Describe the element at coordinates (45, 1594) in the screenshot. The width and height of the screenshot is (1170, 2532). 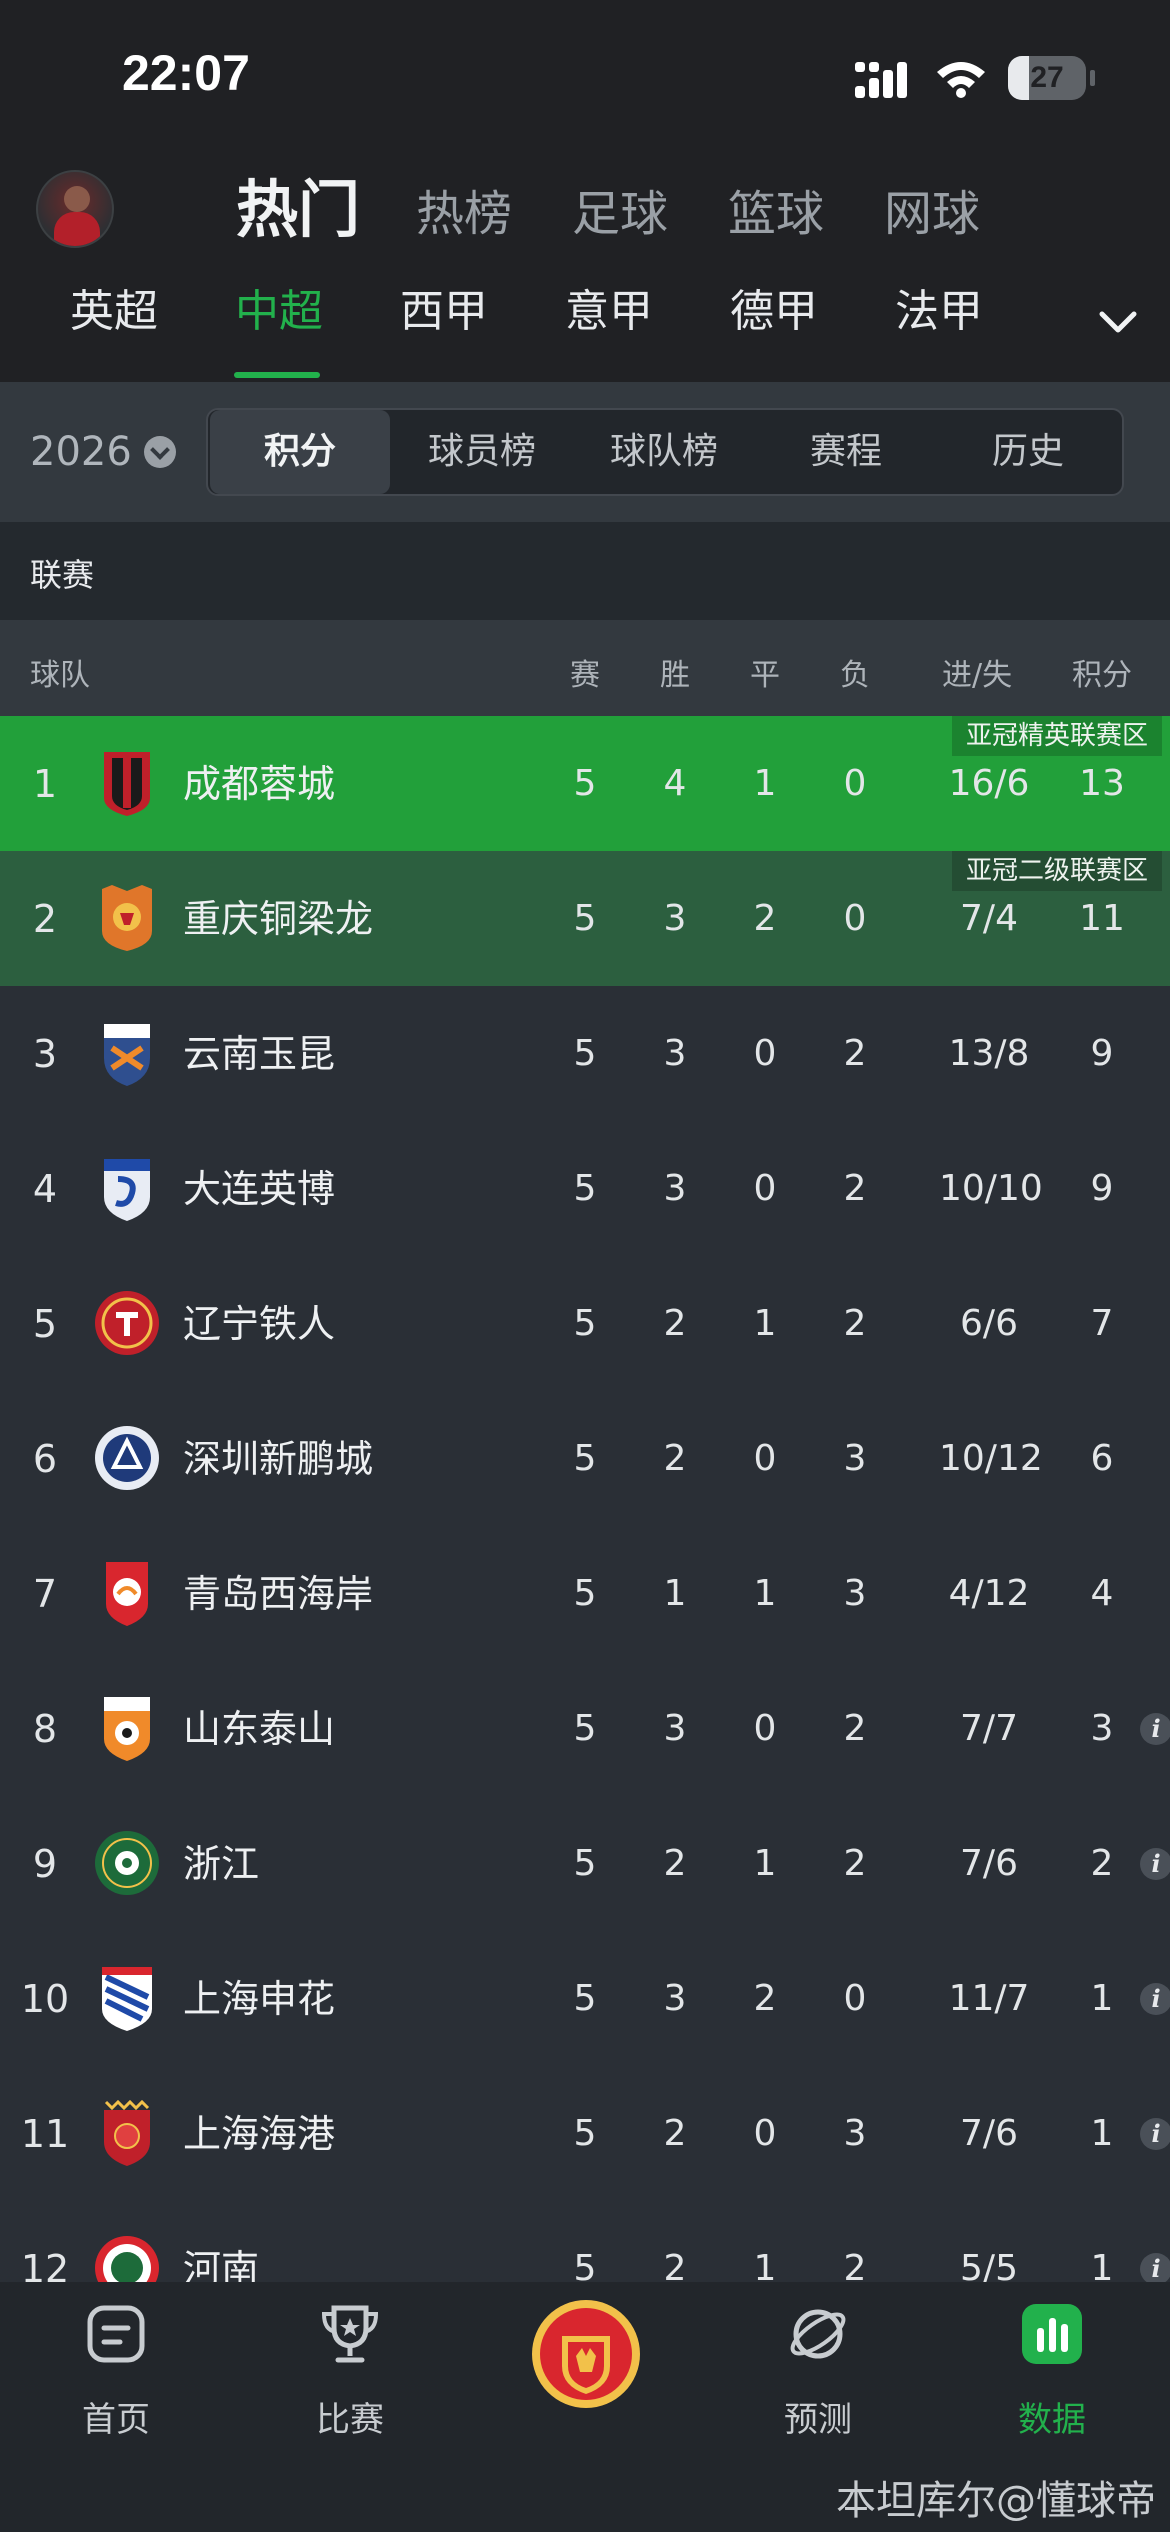
I see `rank: 7` at that location.